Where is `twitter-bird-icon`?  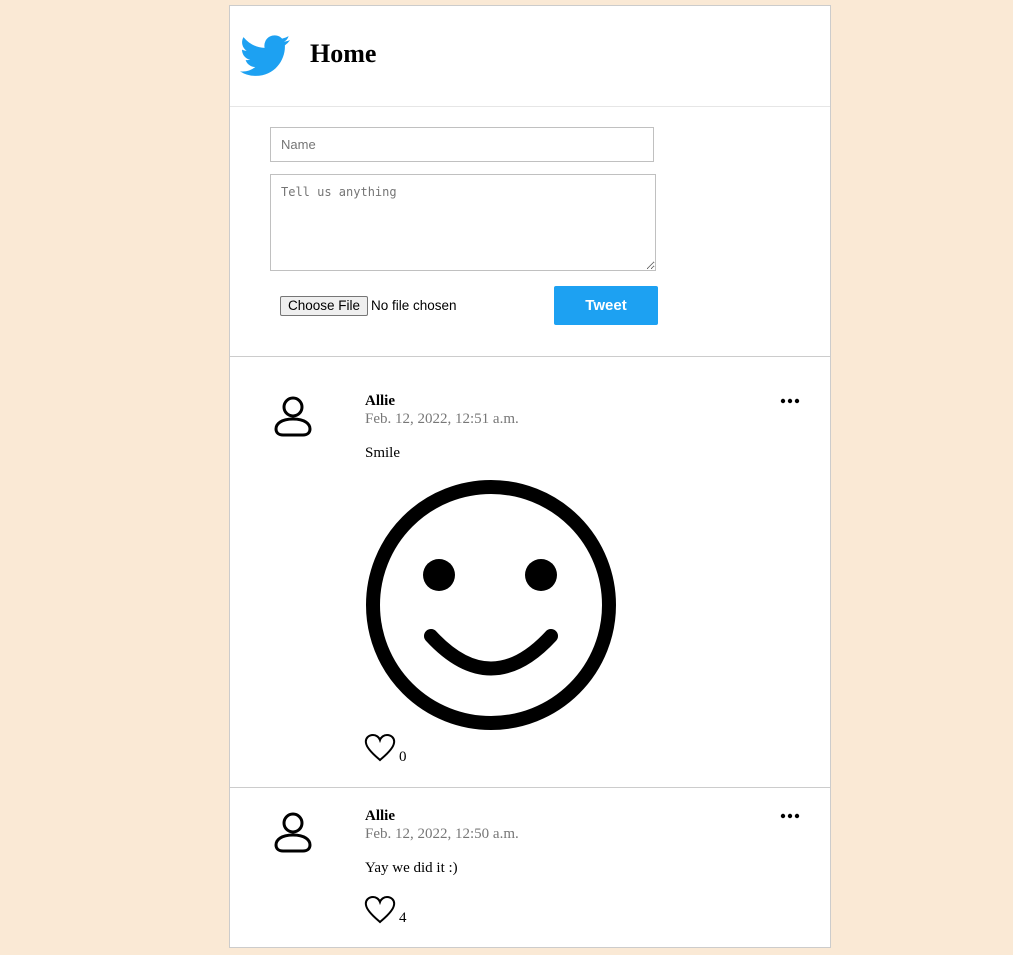 twitter-bird-icon is located at coordinates (265, 56).